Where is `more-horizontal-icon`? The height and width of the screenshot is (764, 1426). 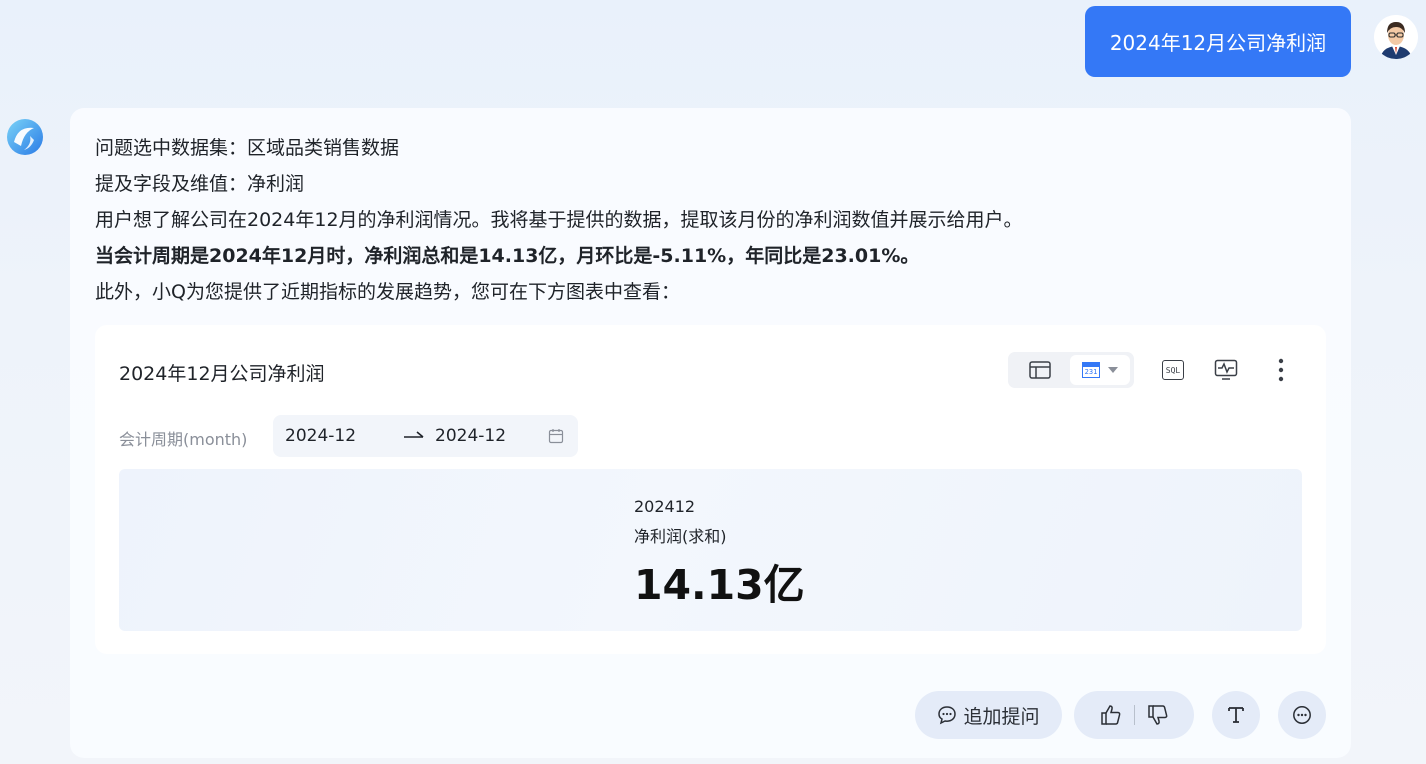 more-horizontal-icon is located at coordinates (1302, 715).